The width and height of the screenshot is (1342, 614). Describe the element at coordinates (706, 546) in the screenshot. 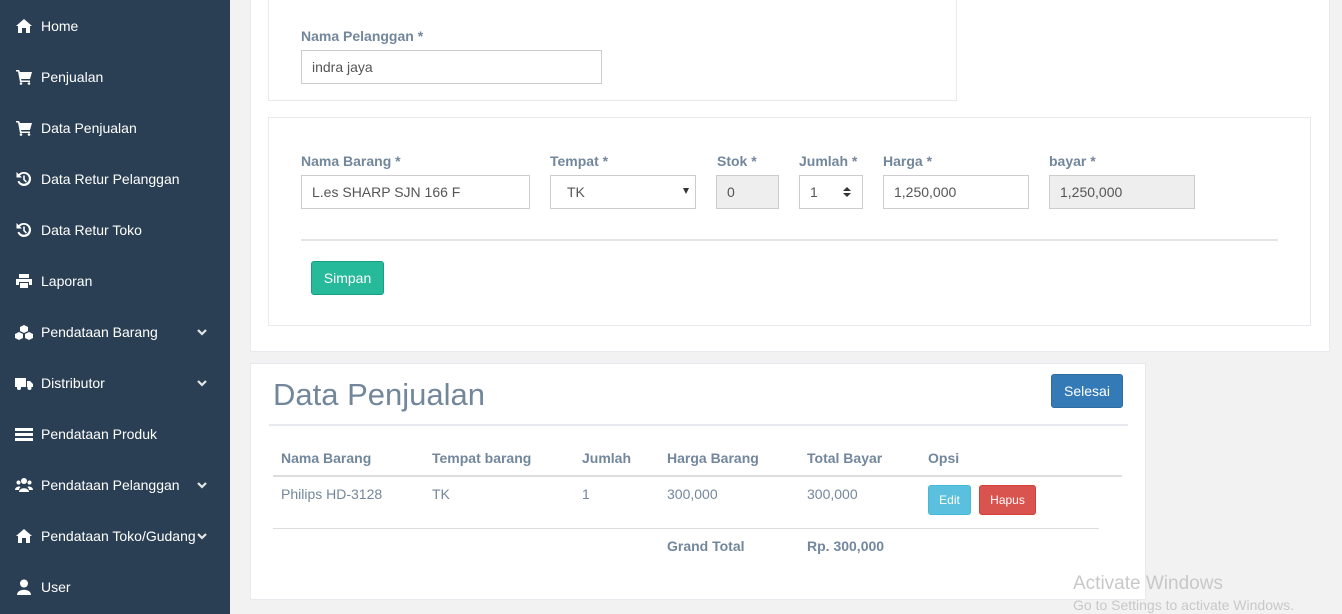

I see `grand-total-label: Grand Total` at that location.